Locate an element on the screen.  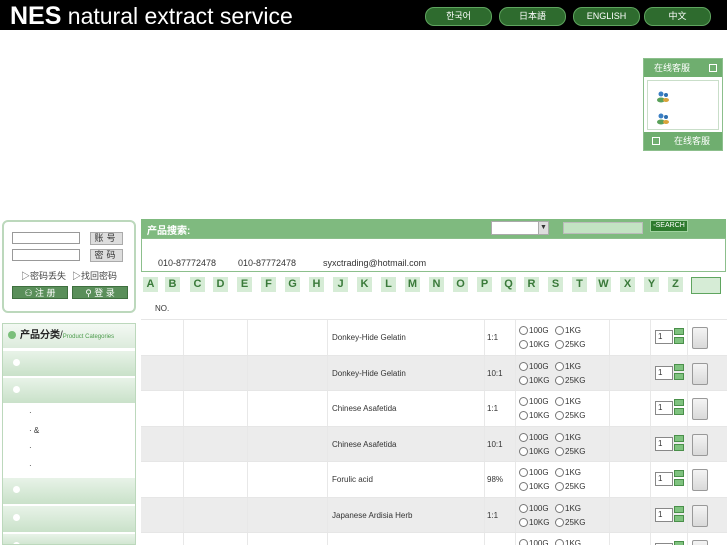
letter-z-link: Z is located at coordinates (675, 284).